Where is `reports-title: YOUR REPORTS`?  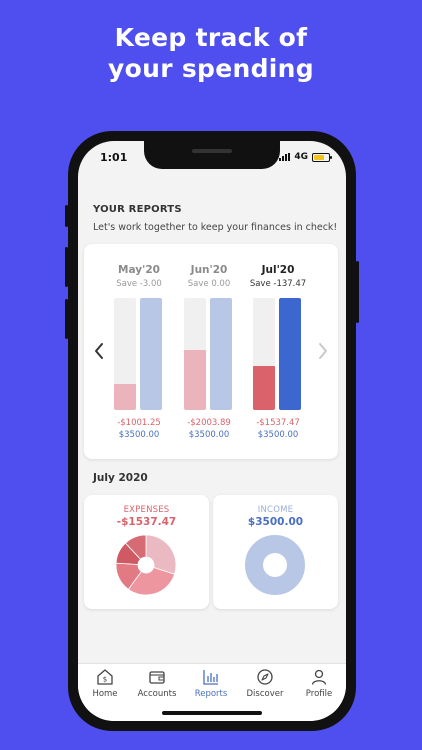 reports-title: YOUR REPORTS is located at coordinates (137, 209).